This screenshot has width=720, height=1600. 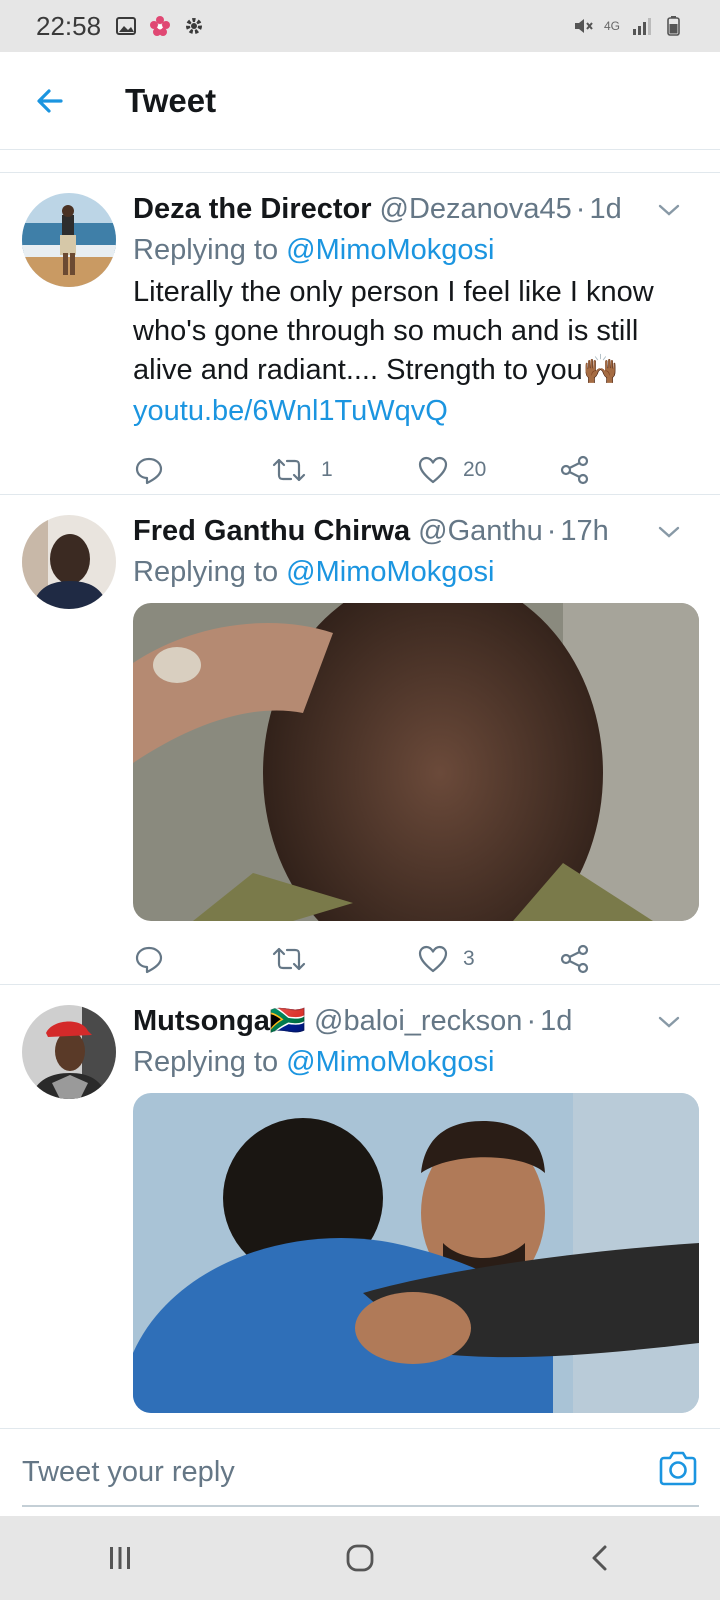 I want to click on recent-apps-icon, so click(x=120, y=1558).